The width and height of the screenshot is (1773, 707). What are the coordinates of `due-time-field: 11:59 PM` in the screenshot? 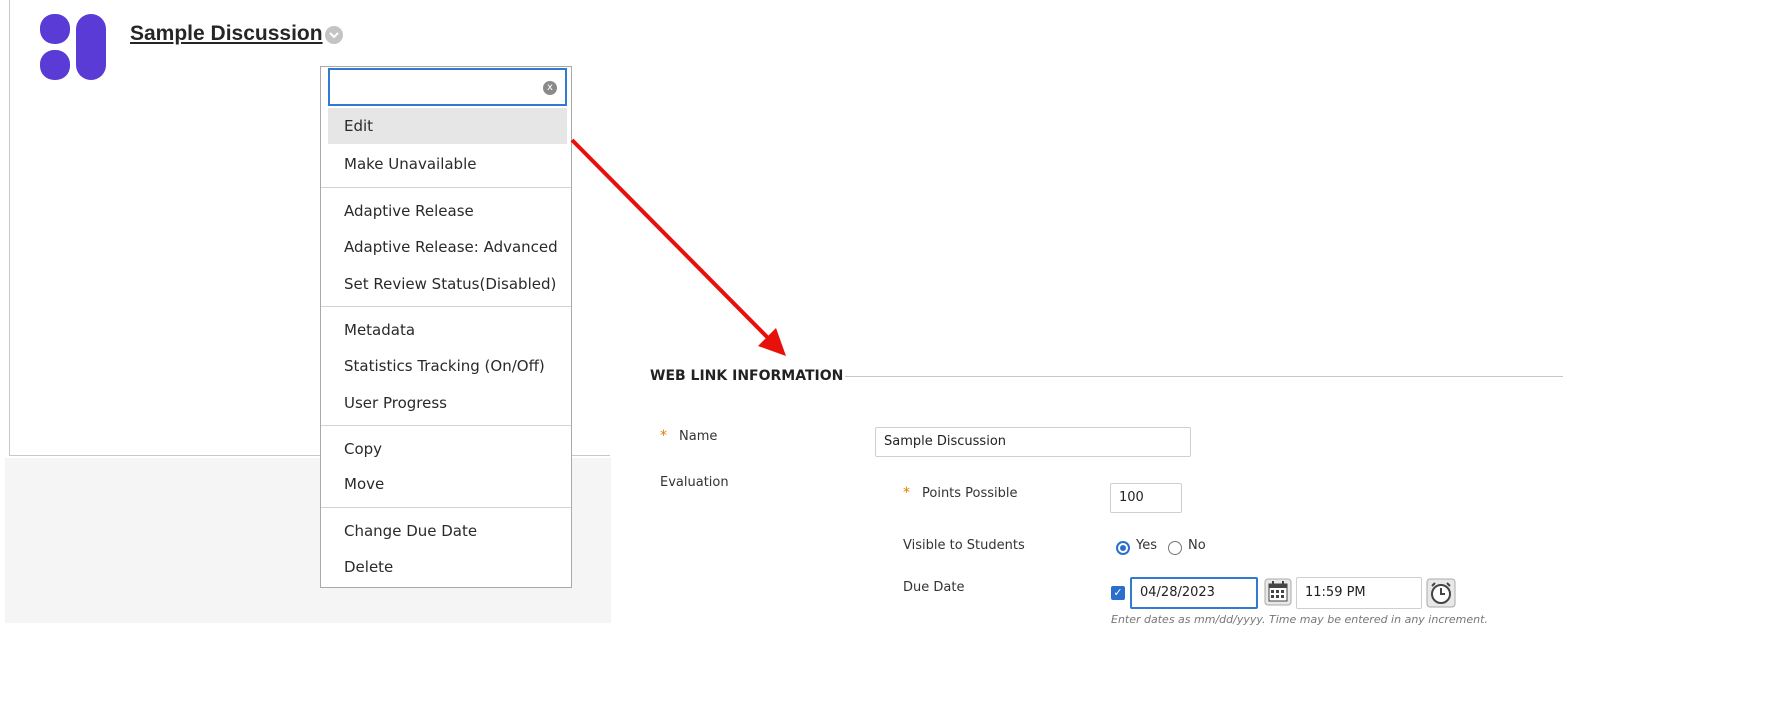 It's located at (1359, 593).